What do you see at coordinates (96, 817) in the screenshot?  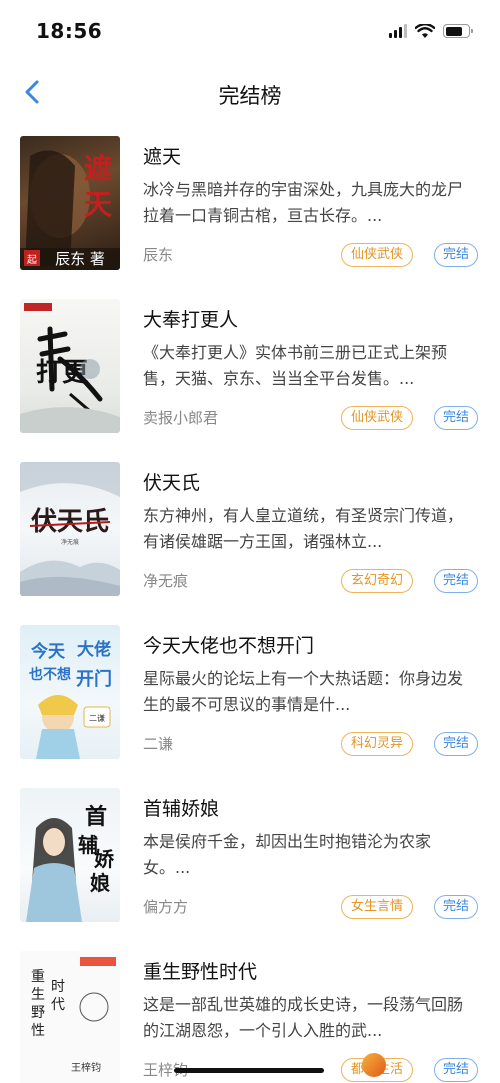 I see `svg-text: 首` at bounding box center [96, 817].